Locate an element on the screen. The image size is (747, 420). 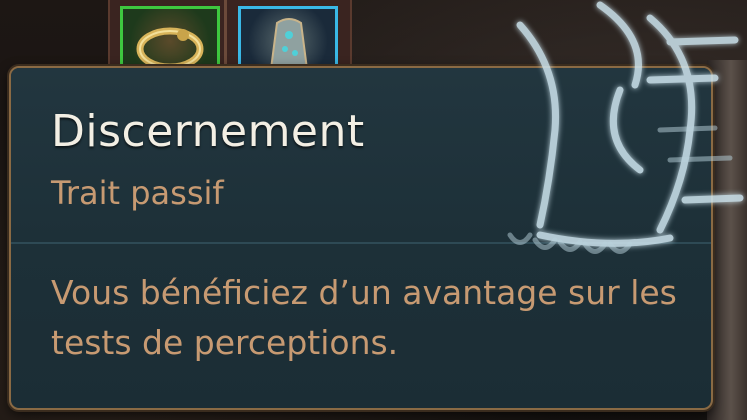
character-art-edge is located at coordinates (727, 240).